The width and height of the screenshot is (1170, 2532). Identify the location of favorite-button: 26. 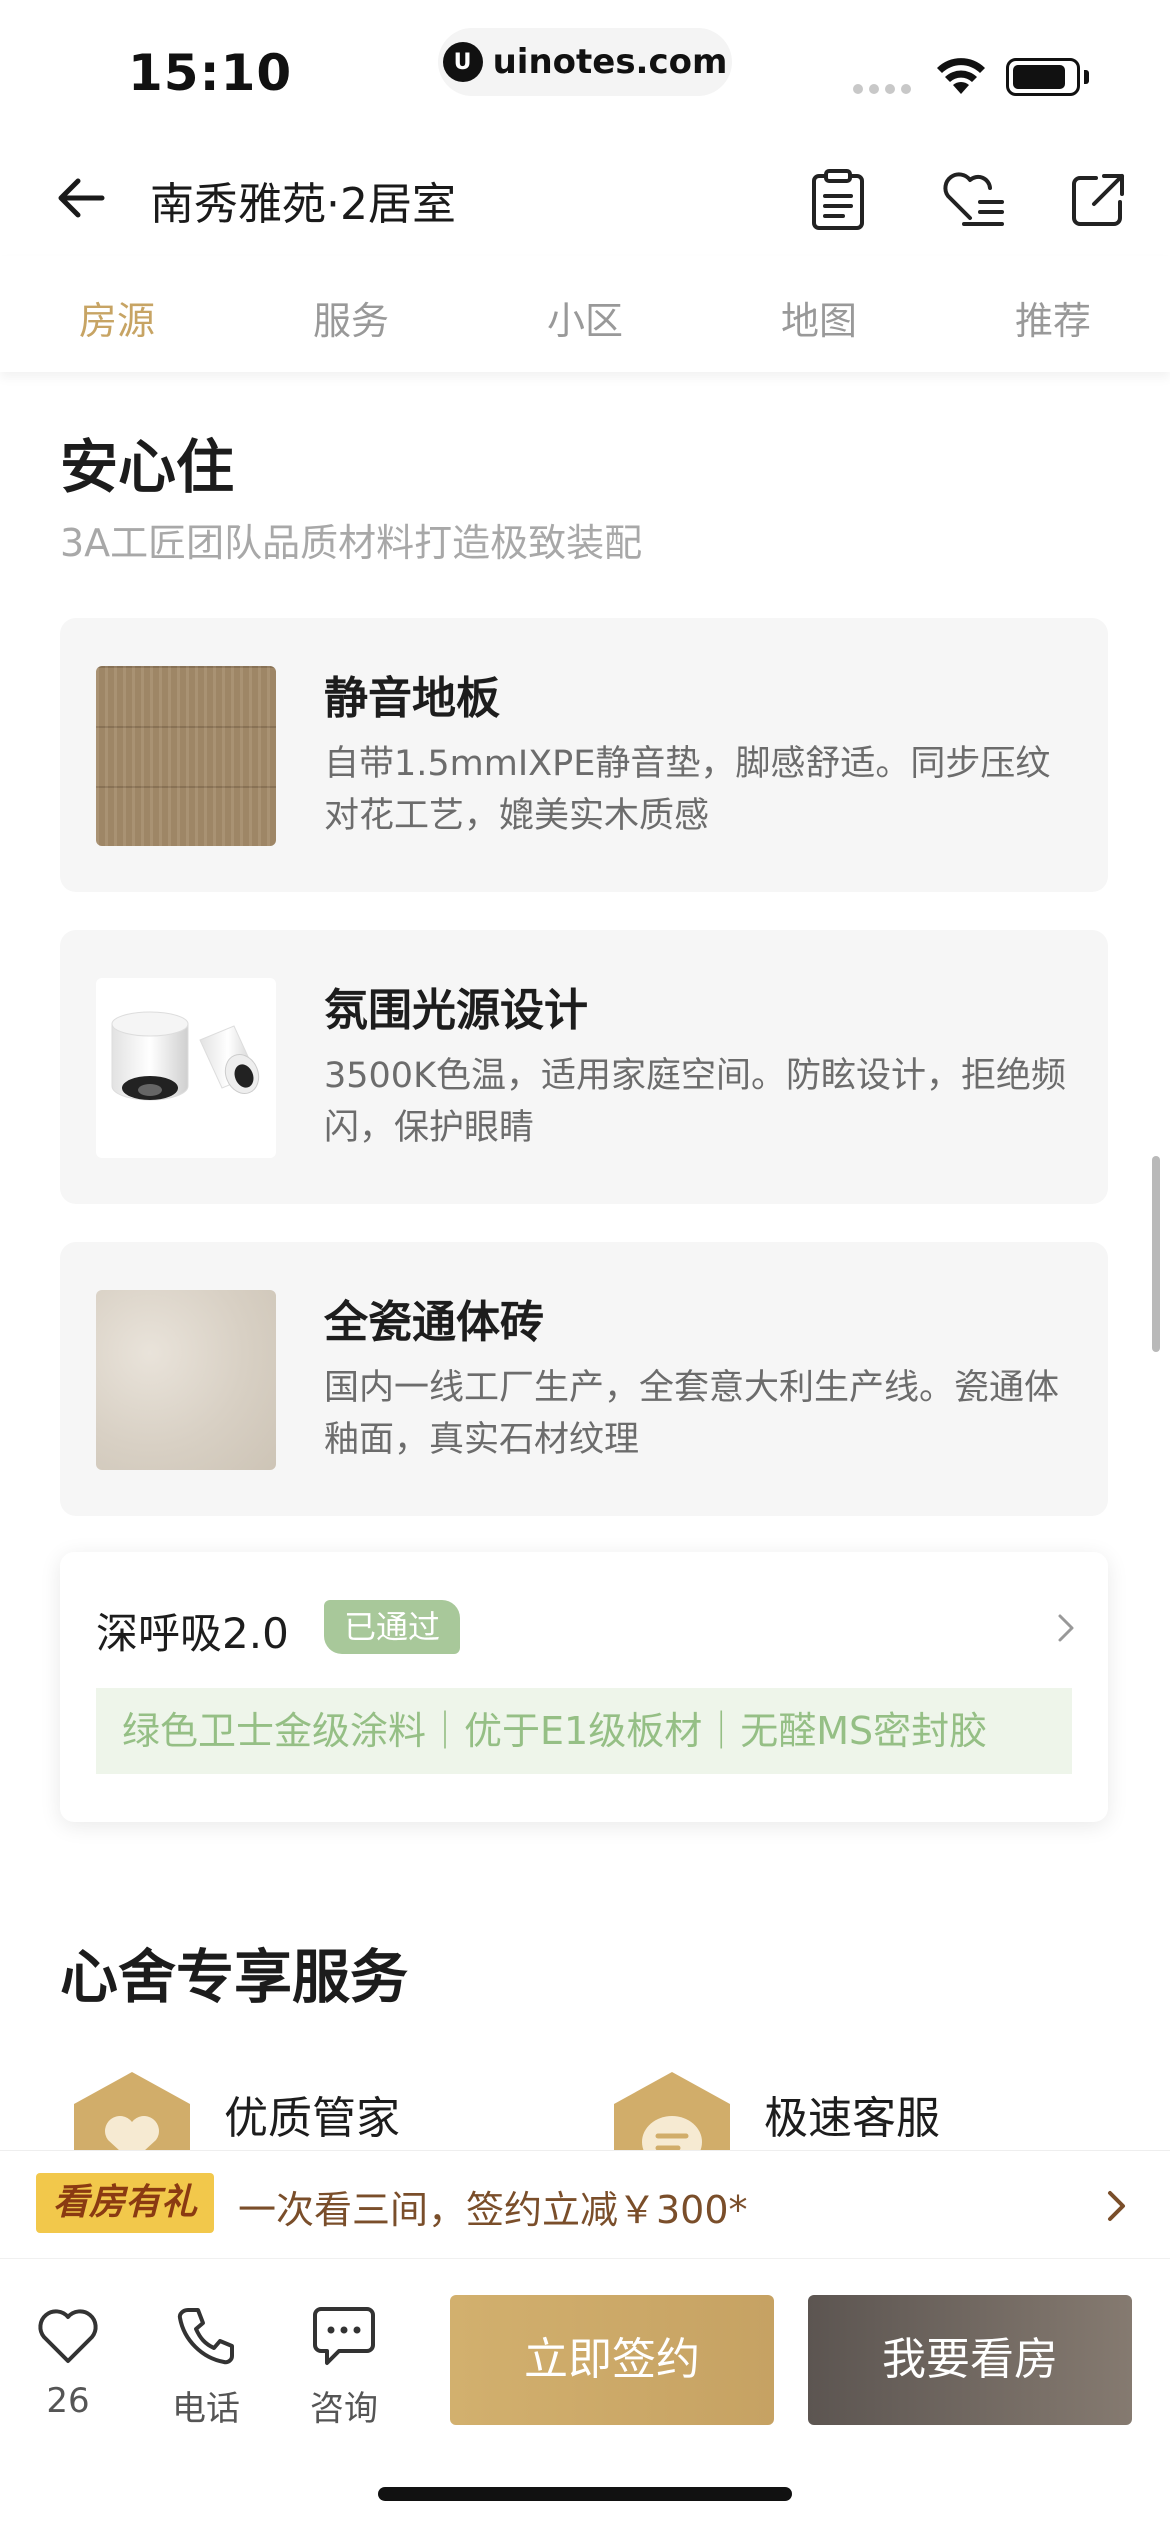
(68, 2360).